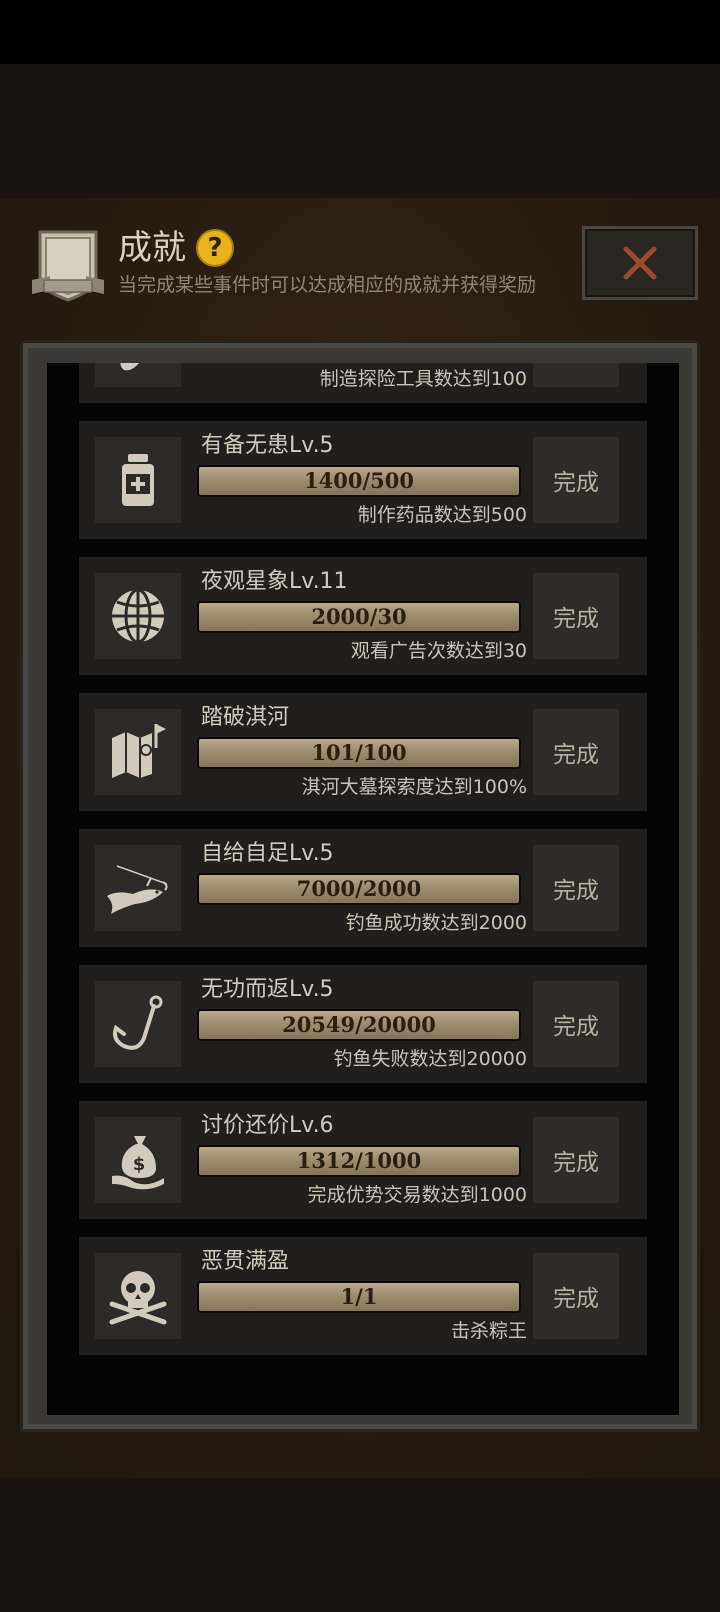 This screenshot has height=1612, width=720. I want to click on achievement-item-5: 自给自足Lv.5 7000/2000 钓鱼成功数达到2000 完成, so click(363, 888).